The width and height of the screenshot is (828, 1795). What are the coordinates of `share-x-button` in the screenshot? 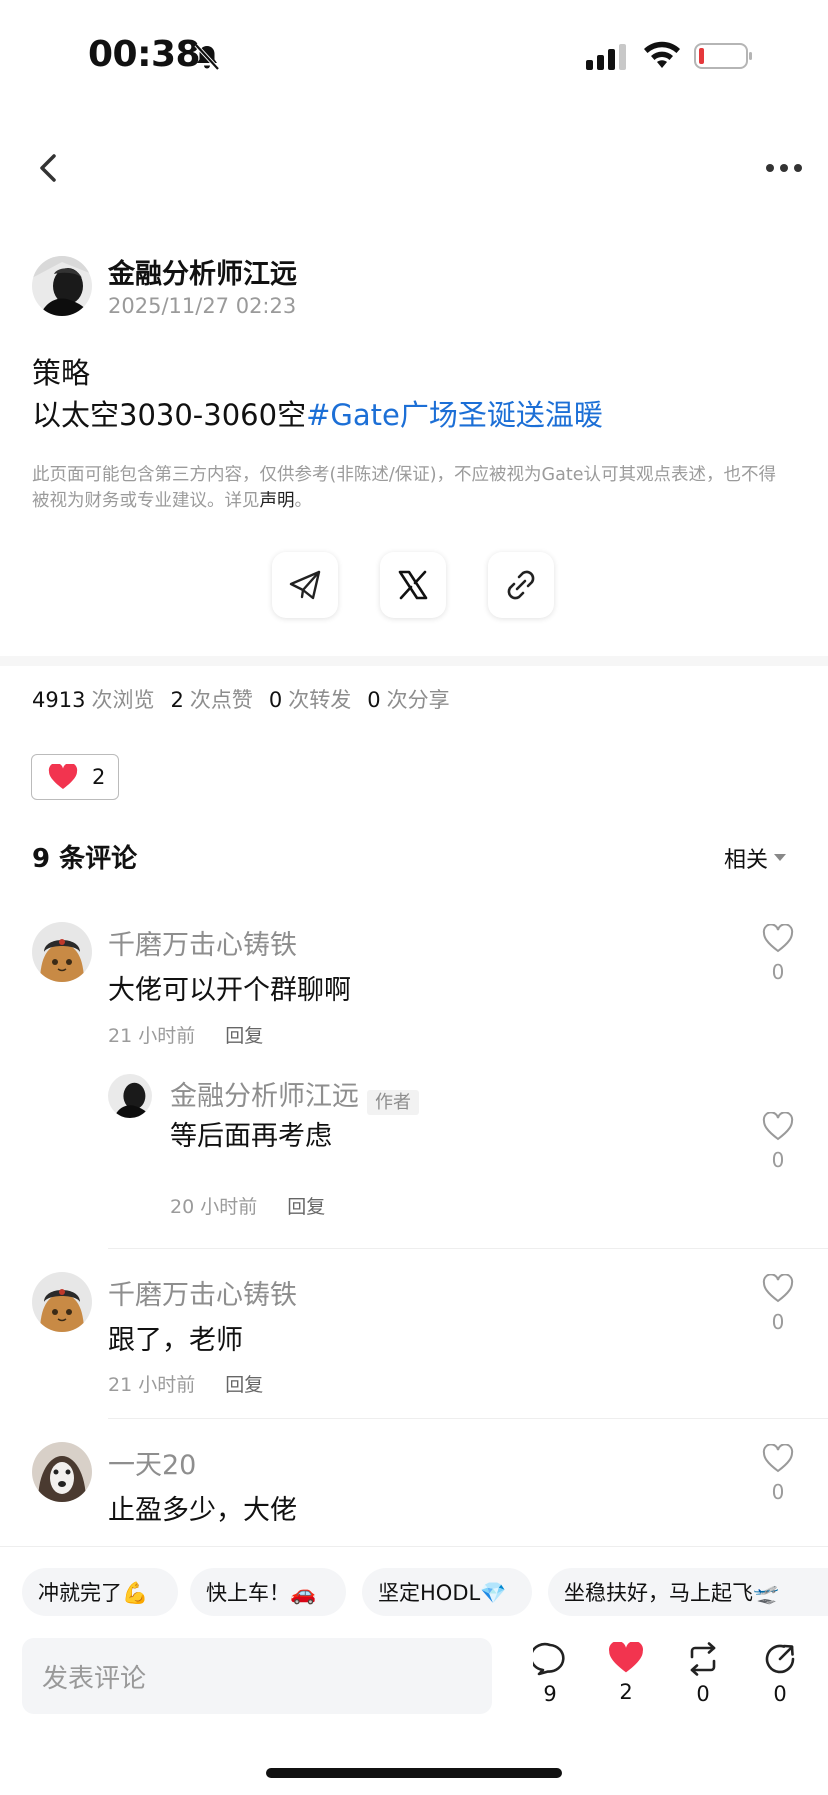 It's located at (413, 585).